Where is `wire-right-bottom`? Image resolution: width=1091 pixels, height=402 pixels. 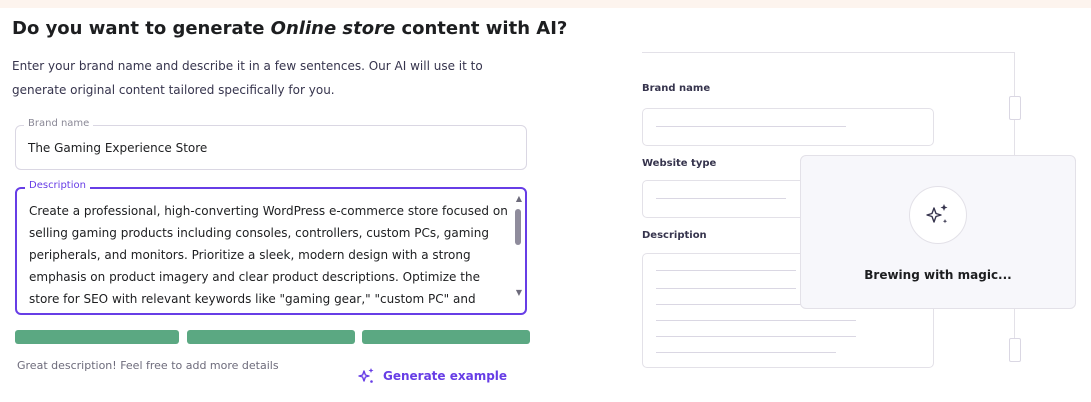
wire-right-bottom is located at coordinates (1014, 323).